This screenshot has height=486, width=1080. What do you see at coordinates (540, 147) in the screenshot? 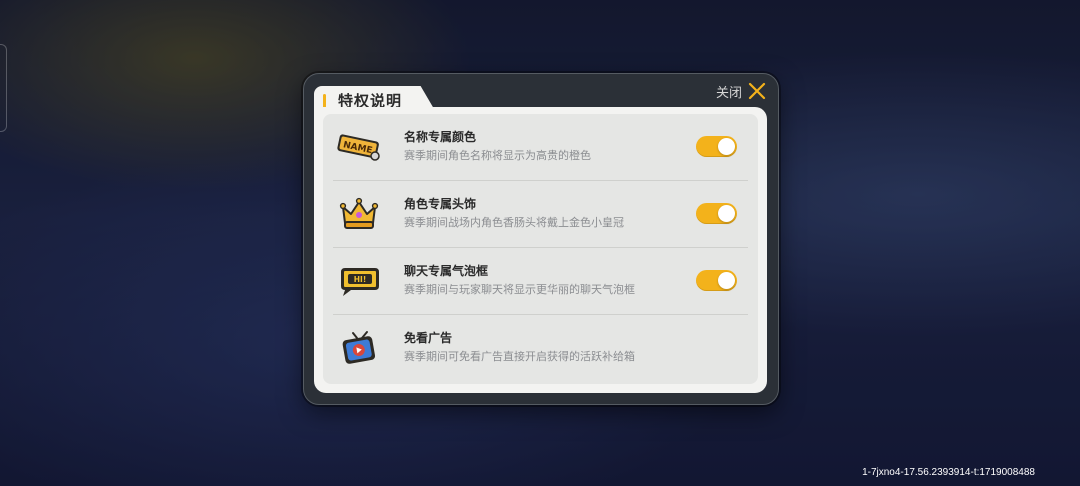
I see `privilege-row-name-color: NAME 名称专属颜色 赛季期间角色名称将显示为高贵的橙色` at bounding box center [540, 147].